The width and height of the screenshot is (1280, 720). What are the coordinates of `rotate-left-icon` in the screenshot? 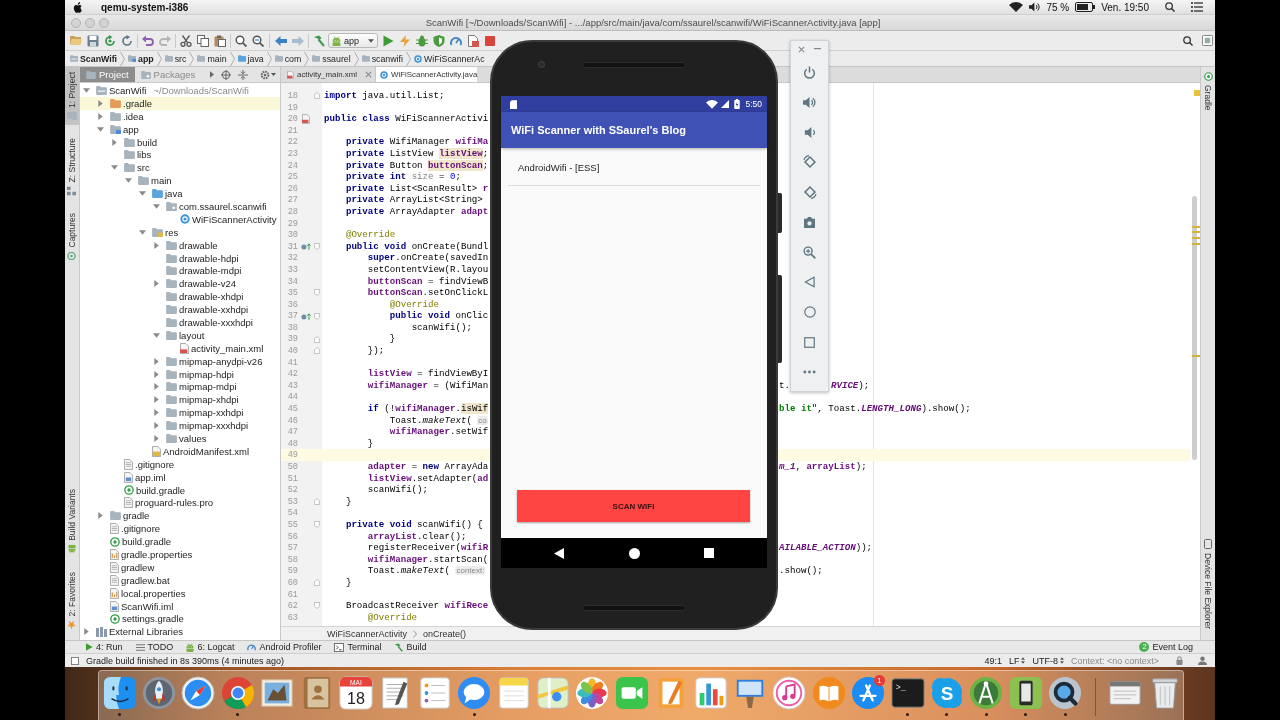 It's located at (809, 162).